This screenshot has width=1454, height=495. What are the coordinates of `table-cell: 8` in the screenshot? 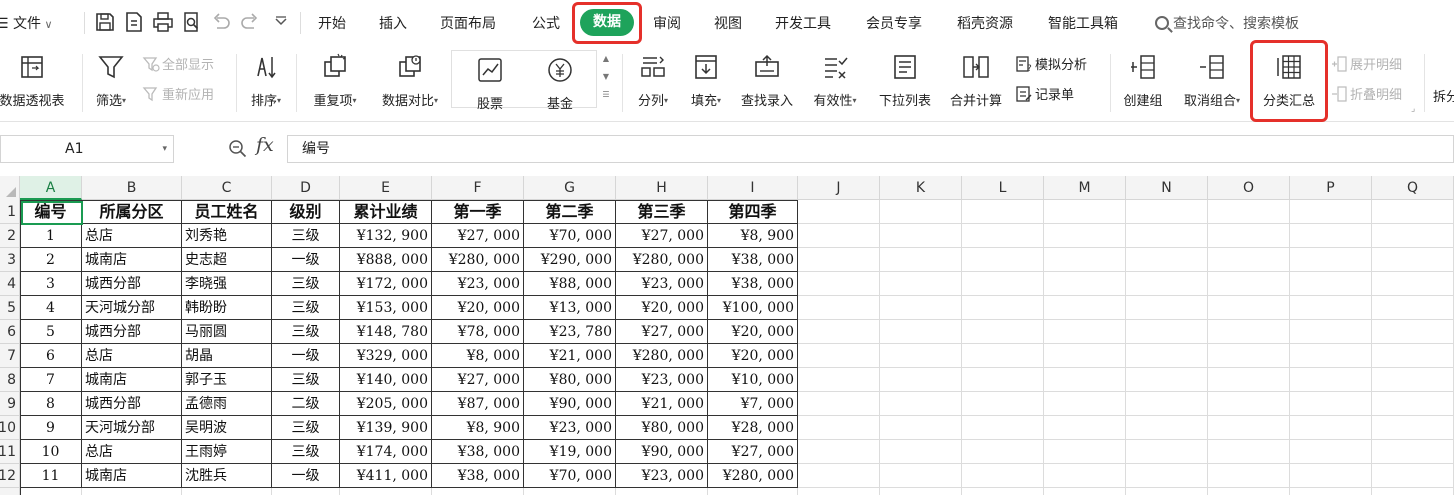 It's located at (51, 404).